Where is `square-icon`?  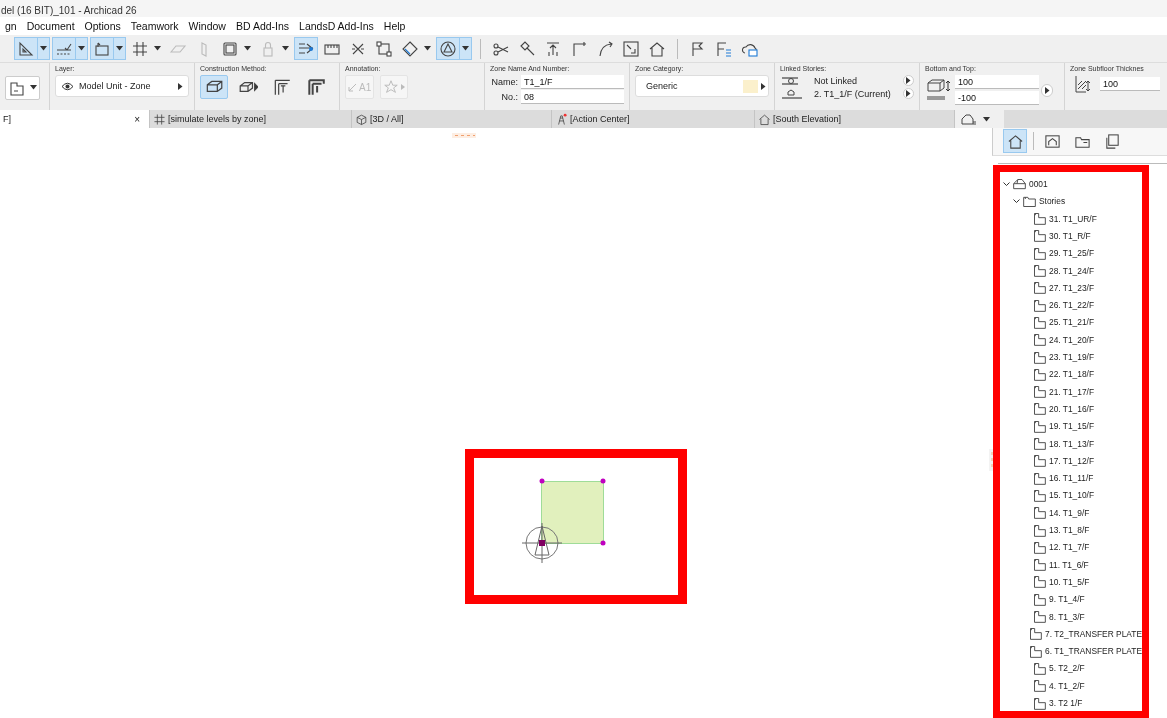 square-icon is located at coordinates (230, 48).